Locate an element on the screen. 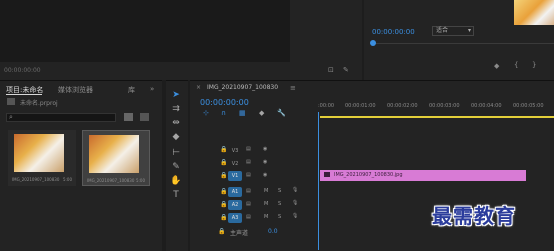  track-label-a2: A2 is located at coordinates (235, 205).